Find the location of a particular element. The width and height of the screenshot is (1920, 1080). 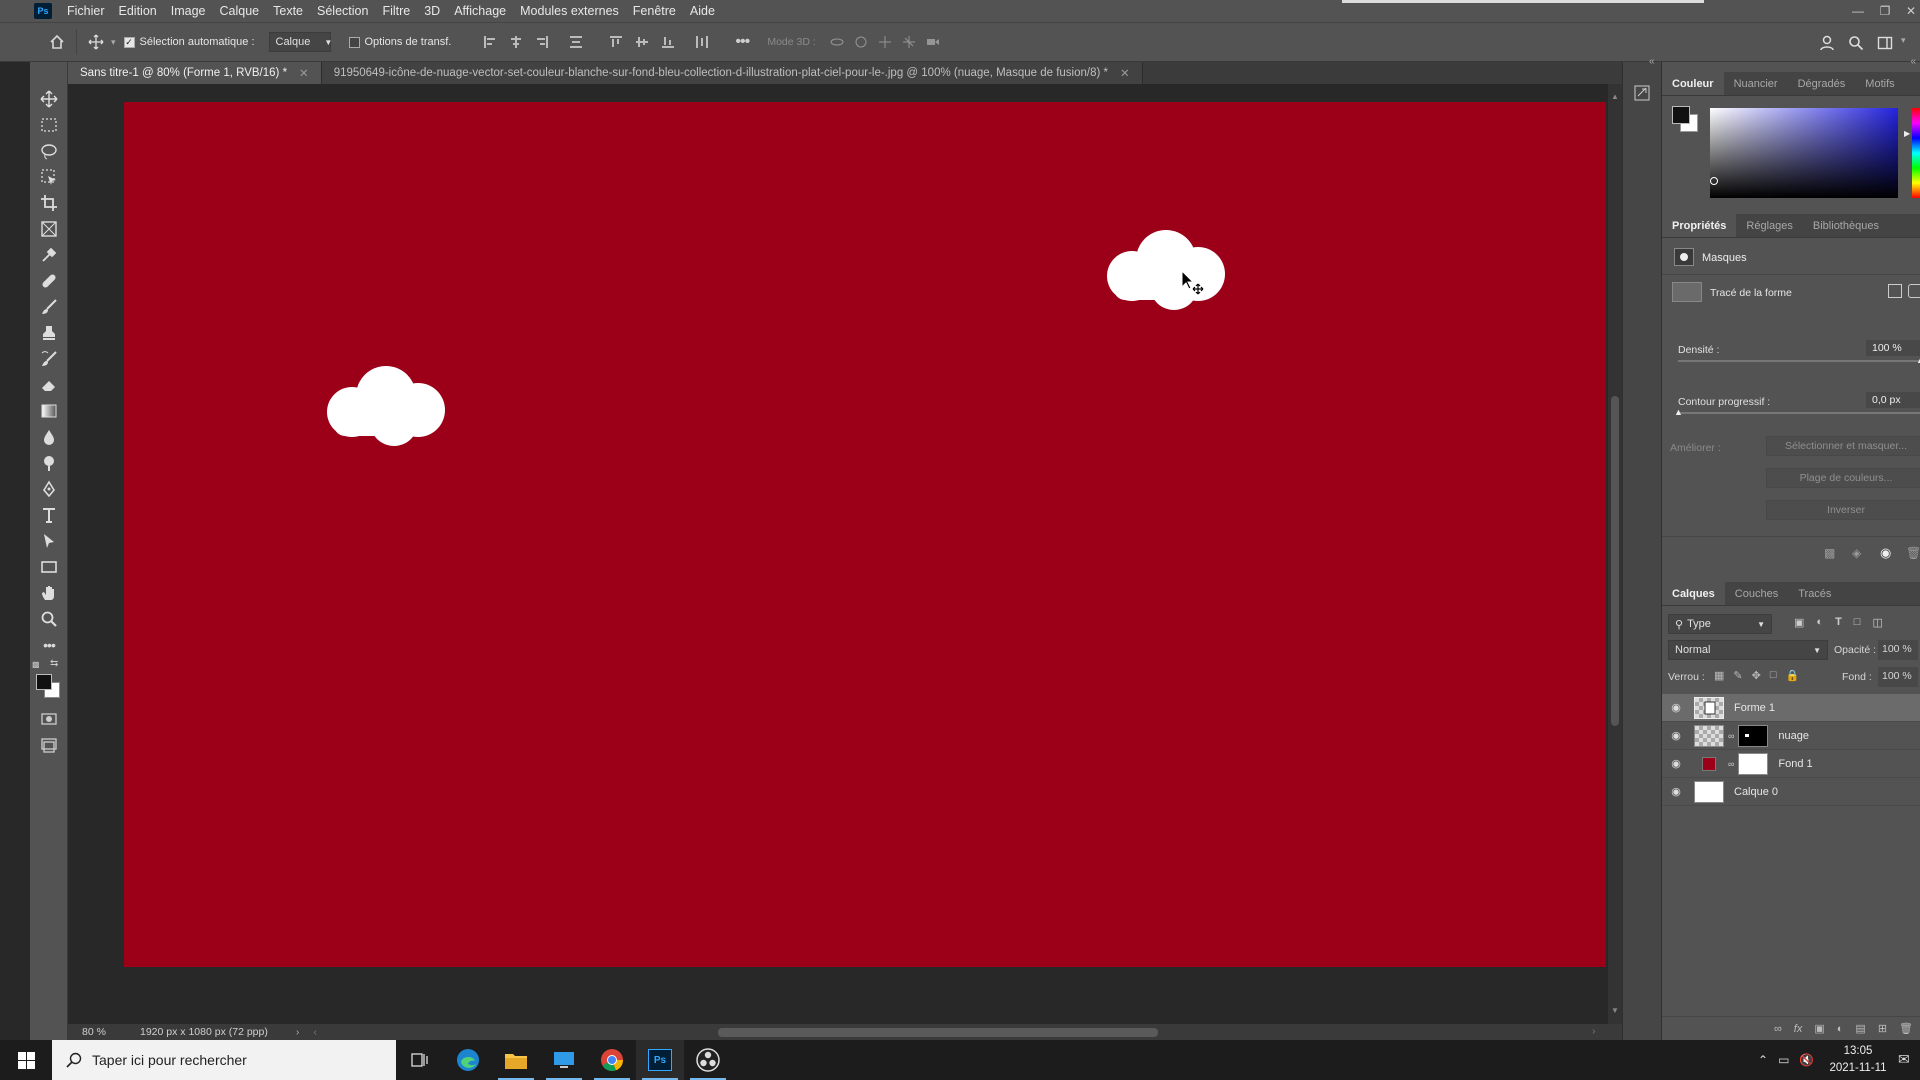

tab-reglages: Réglages is located at coordinates (1769, 225).